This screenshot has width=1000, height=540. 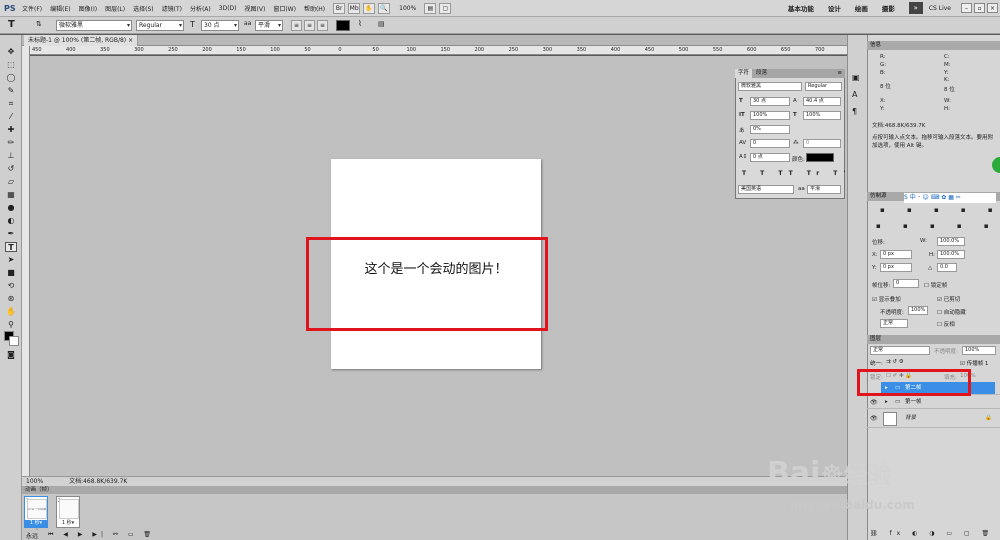 What do you see at coordinates (339, 8) in the screenshot?
I see `bridge-icon: Br` at bounding box center [339, 8].